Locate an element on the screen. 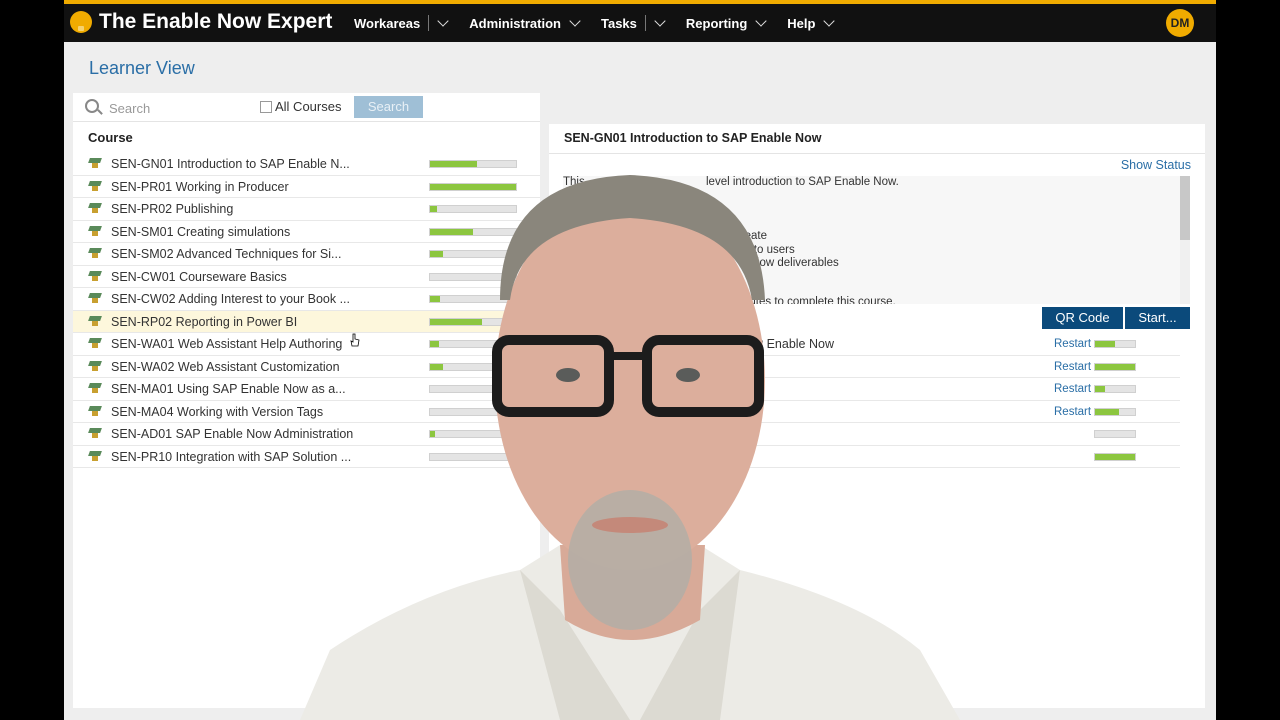 This screenshot has width=1280, height=720. course-row: SEN-PR02 Publishing is located at coordinates (306, 209).